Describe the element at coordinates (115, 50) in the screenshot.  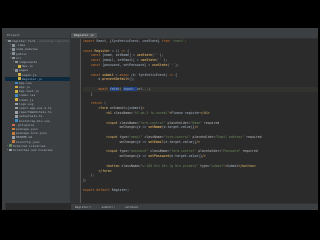
I see `code-token: = ()` at that location.